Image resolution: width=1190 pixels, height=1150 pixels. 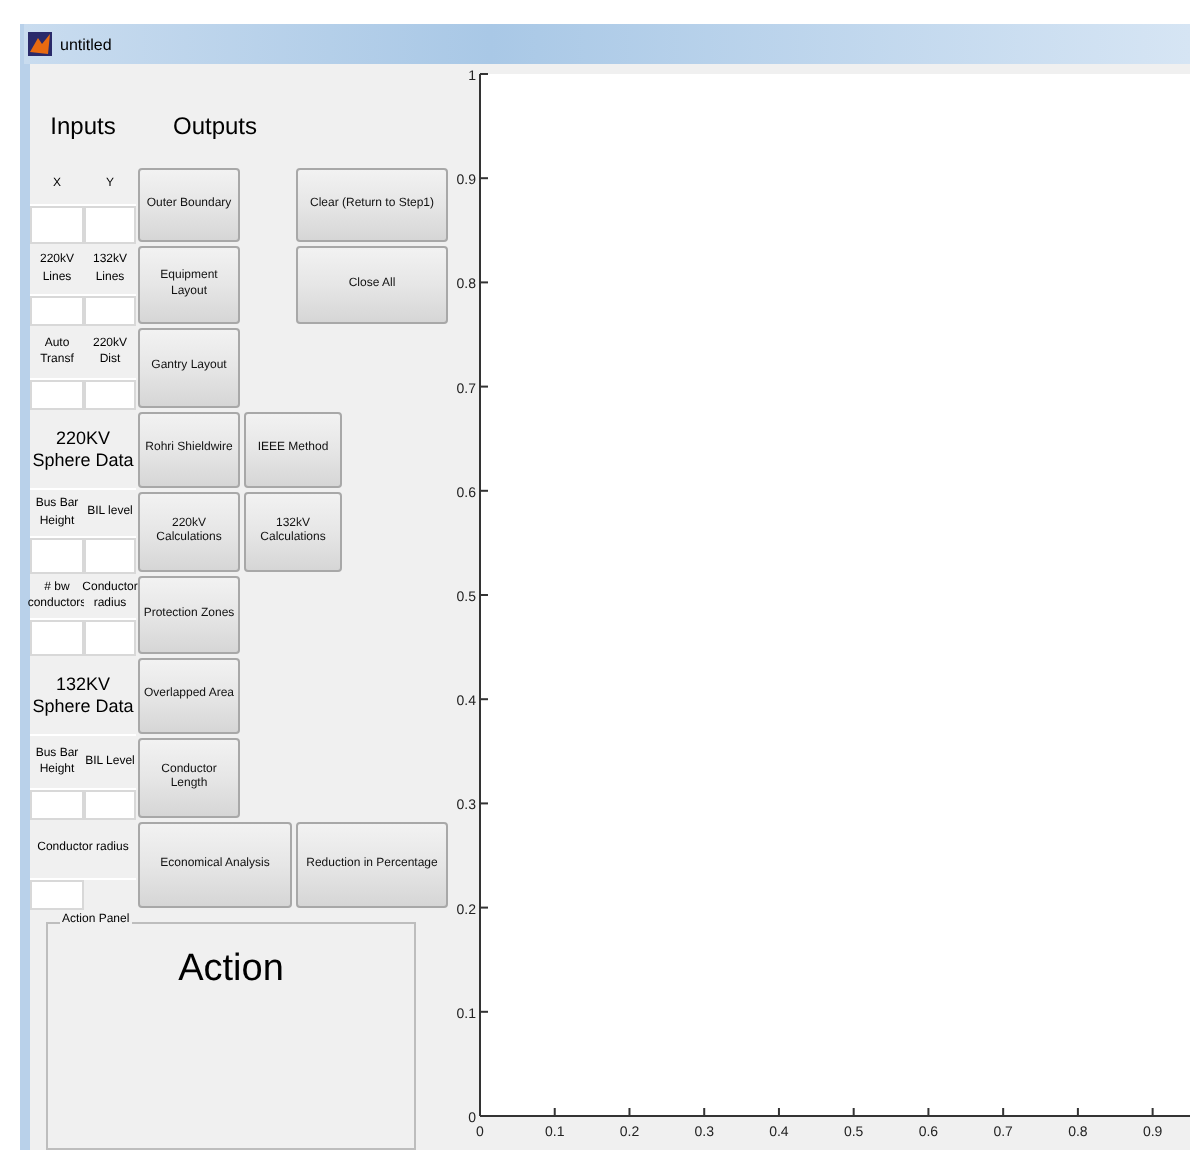 I want to click on app-icon, so click(x=40, y=44).